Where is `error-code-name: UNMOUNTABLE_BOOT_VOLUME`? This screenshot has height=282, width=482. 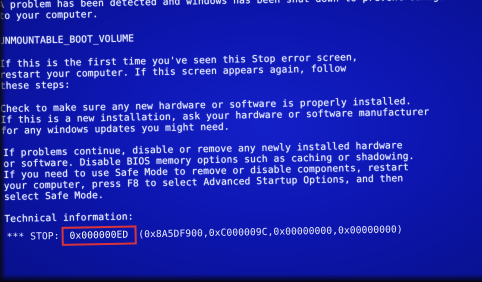 error-code-name: UNMOUNTABLE_BOOT_VOLUME is located at coordinates (67, 40).